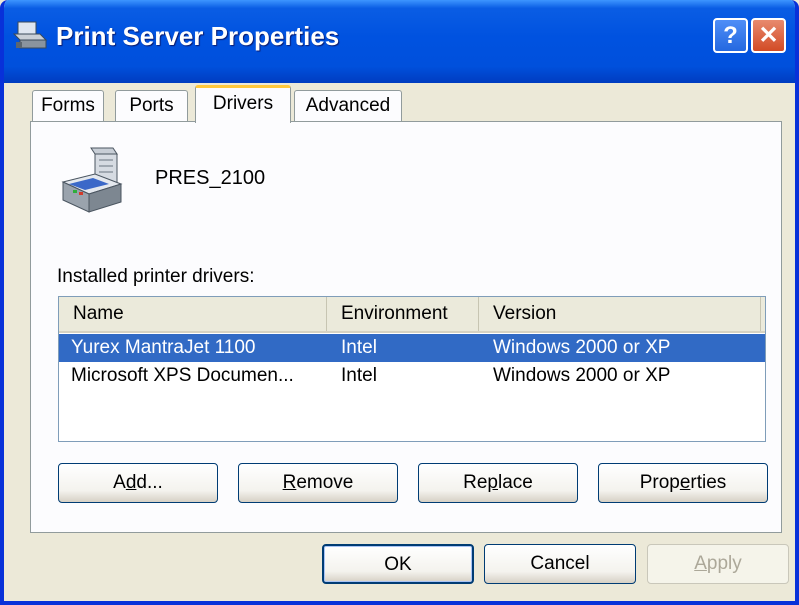  What do you see at coordinates (708, 482) in the screenshot?
I see `properties-label-post: rties` at bounding box center [708, 482].